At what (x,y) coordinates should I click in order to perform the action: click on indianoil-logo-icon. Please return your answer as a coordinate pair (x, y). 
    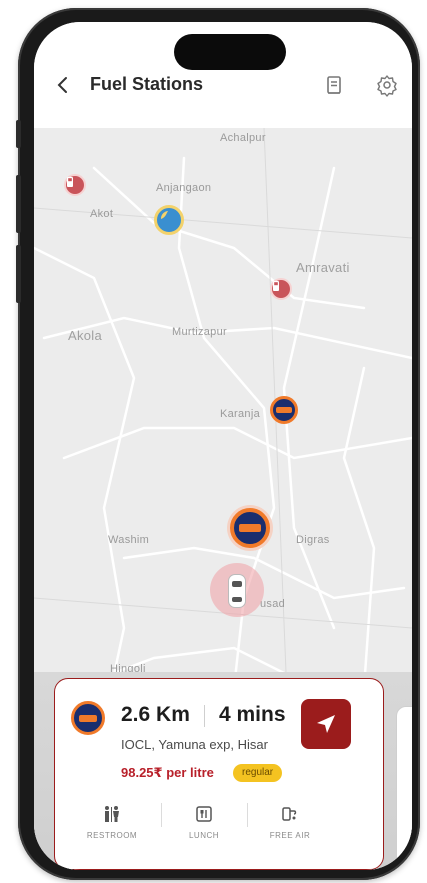
    Looking at the image, I should click on (88, 718).